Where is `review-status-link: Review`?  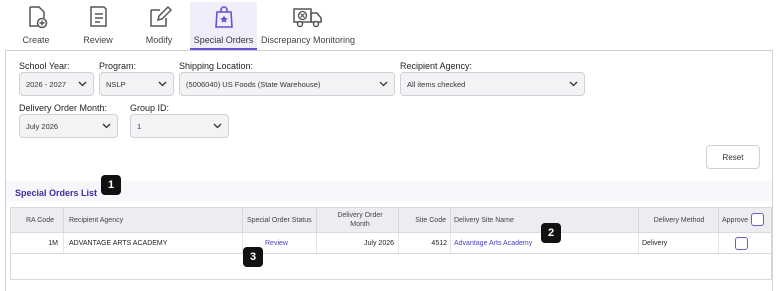 review-status-link: Review is located at coordinates (276, 243).